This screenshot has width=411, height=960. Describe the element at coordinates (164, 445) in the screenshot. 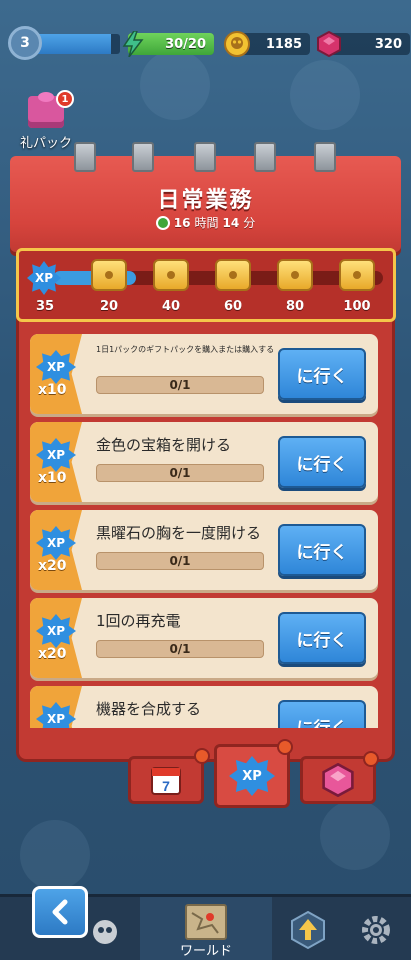

I see `task-title: 金色の宝箱を開ける` at that location.